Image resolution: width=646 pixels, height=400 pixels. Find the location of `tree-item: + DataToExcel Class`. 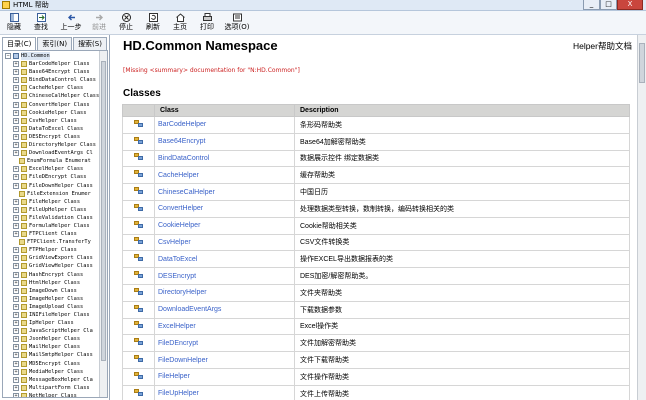

tree-item: + DataToExcel Class is located at coordinates (52, 129).